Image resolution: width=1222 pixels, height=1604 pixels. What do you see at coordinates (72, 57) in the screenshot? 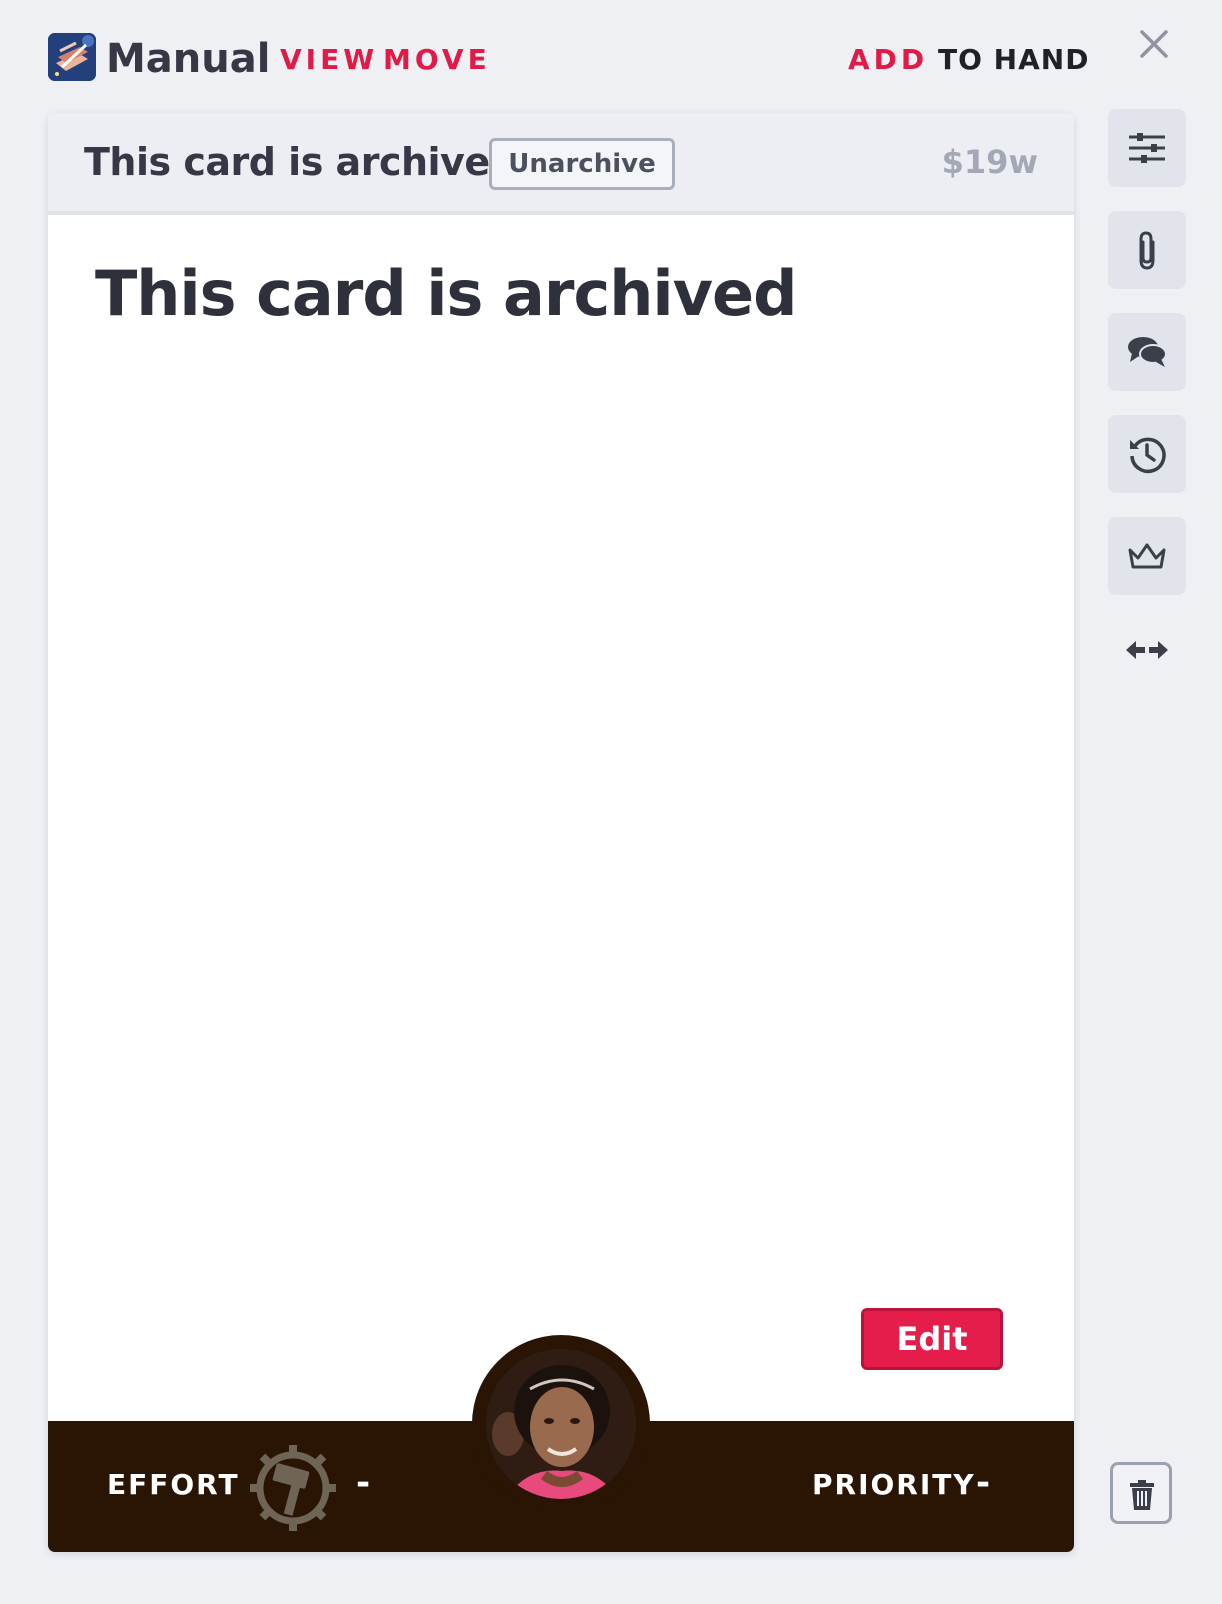
I see `deck-icon` at bounding box center [72, 57].